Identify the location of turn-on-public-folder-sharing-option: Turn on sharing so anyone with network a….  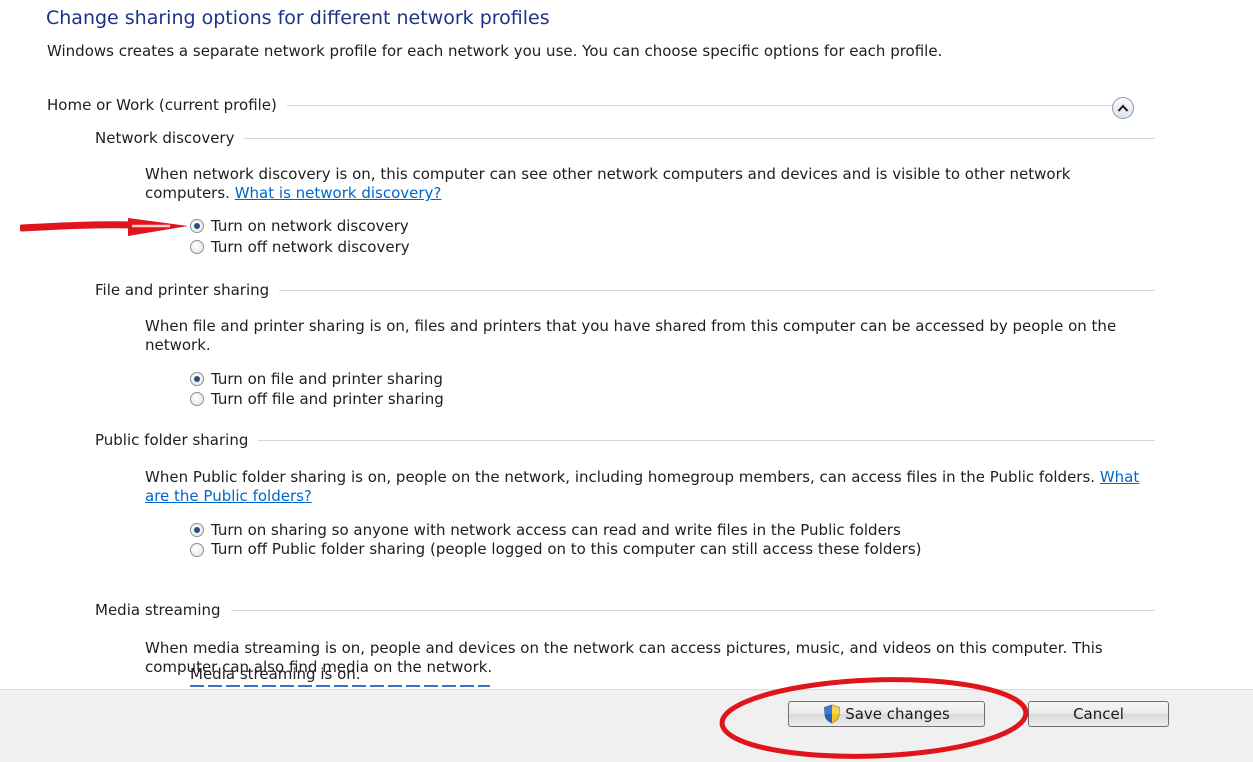
(545, 530).